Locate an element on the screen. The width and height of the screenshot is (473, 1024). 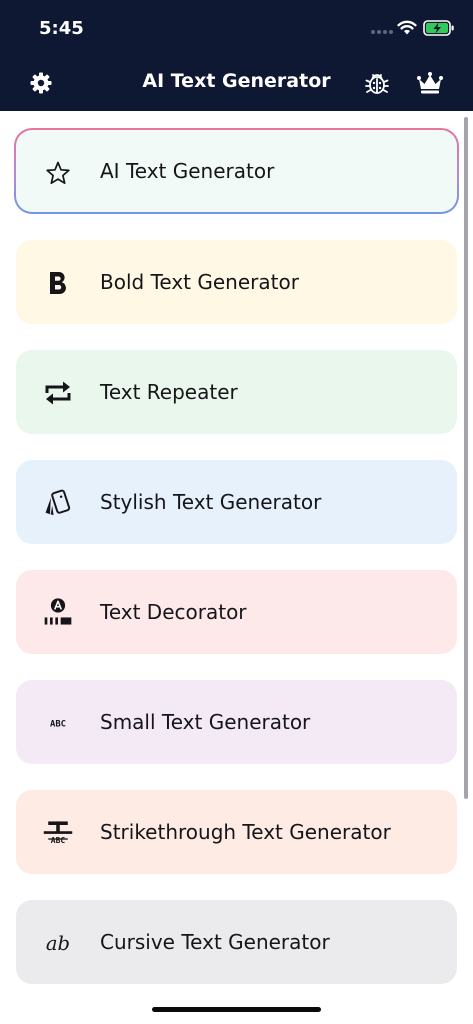
tool-label: Cursive Text Generator is located at coordinates (215, 942).